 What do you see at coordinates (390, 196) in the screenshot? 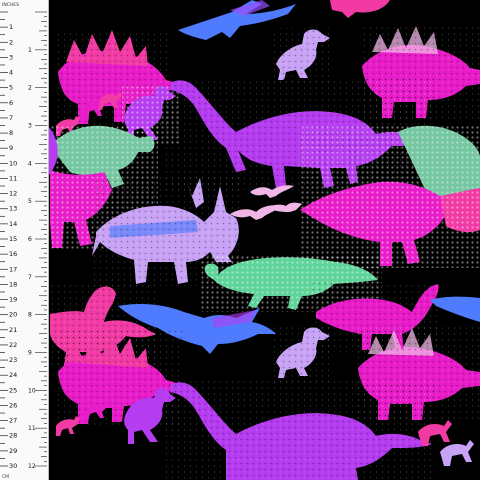
I see `t-rex-right-shape` at bounding box center [390, 196].